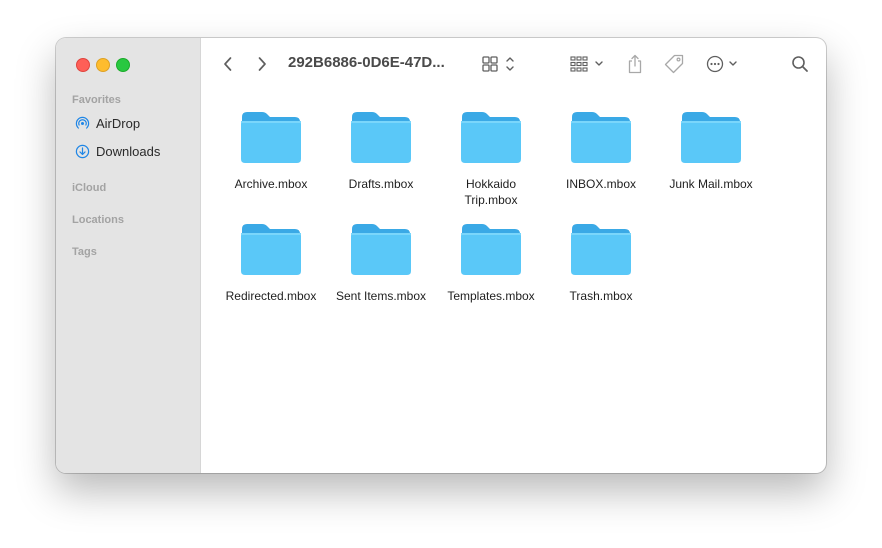 This screenshot has width=882, height=548. I want to click on view-mode-button, so click(498, 64).